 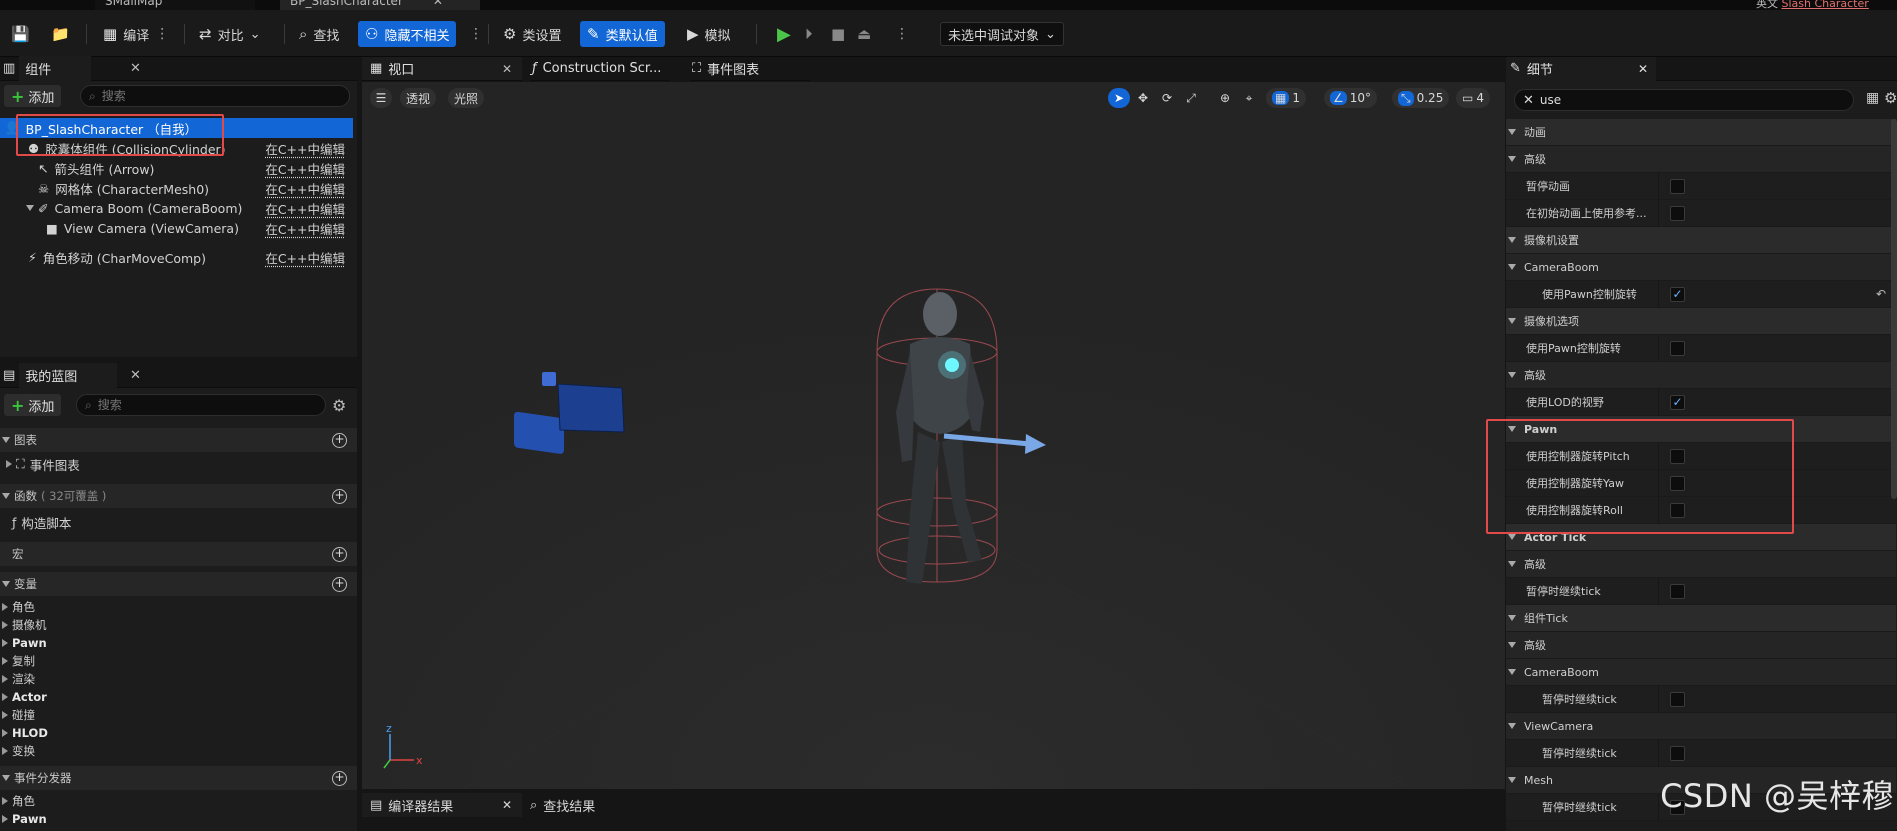 I want to click on components-search: ⌕, so click(x=215, y=96).